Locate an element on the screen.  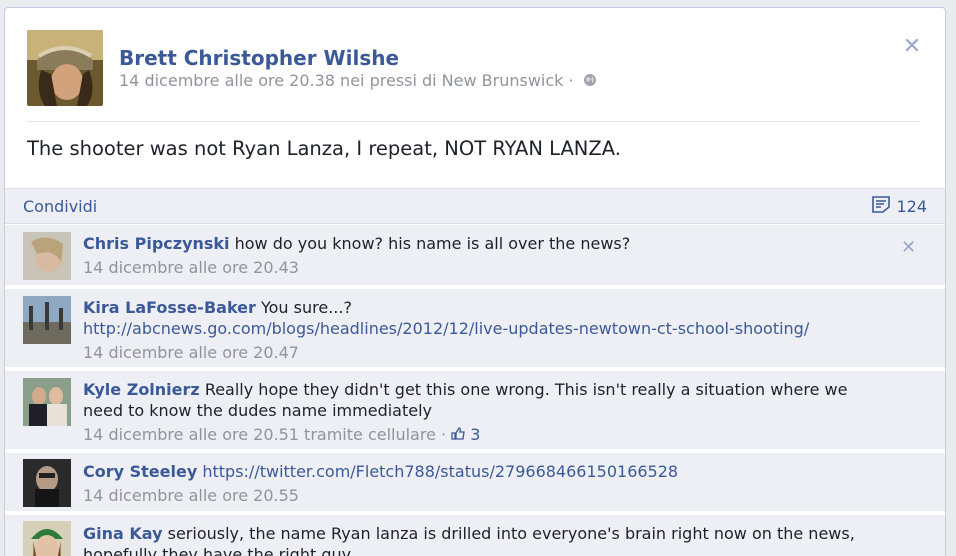
like-count: 3 is located at coordinates (465, 434).